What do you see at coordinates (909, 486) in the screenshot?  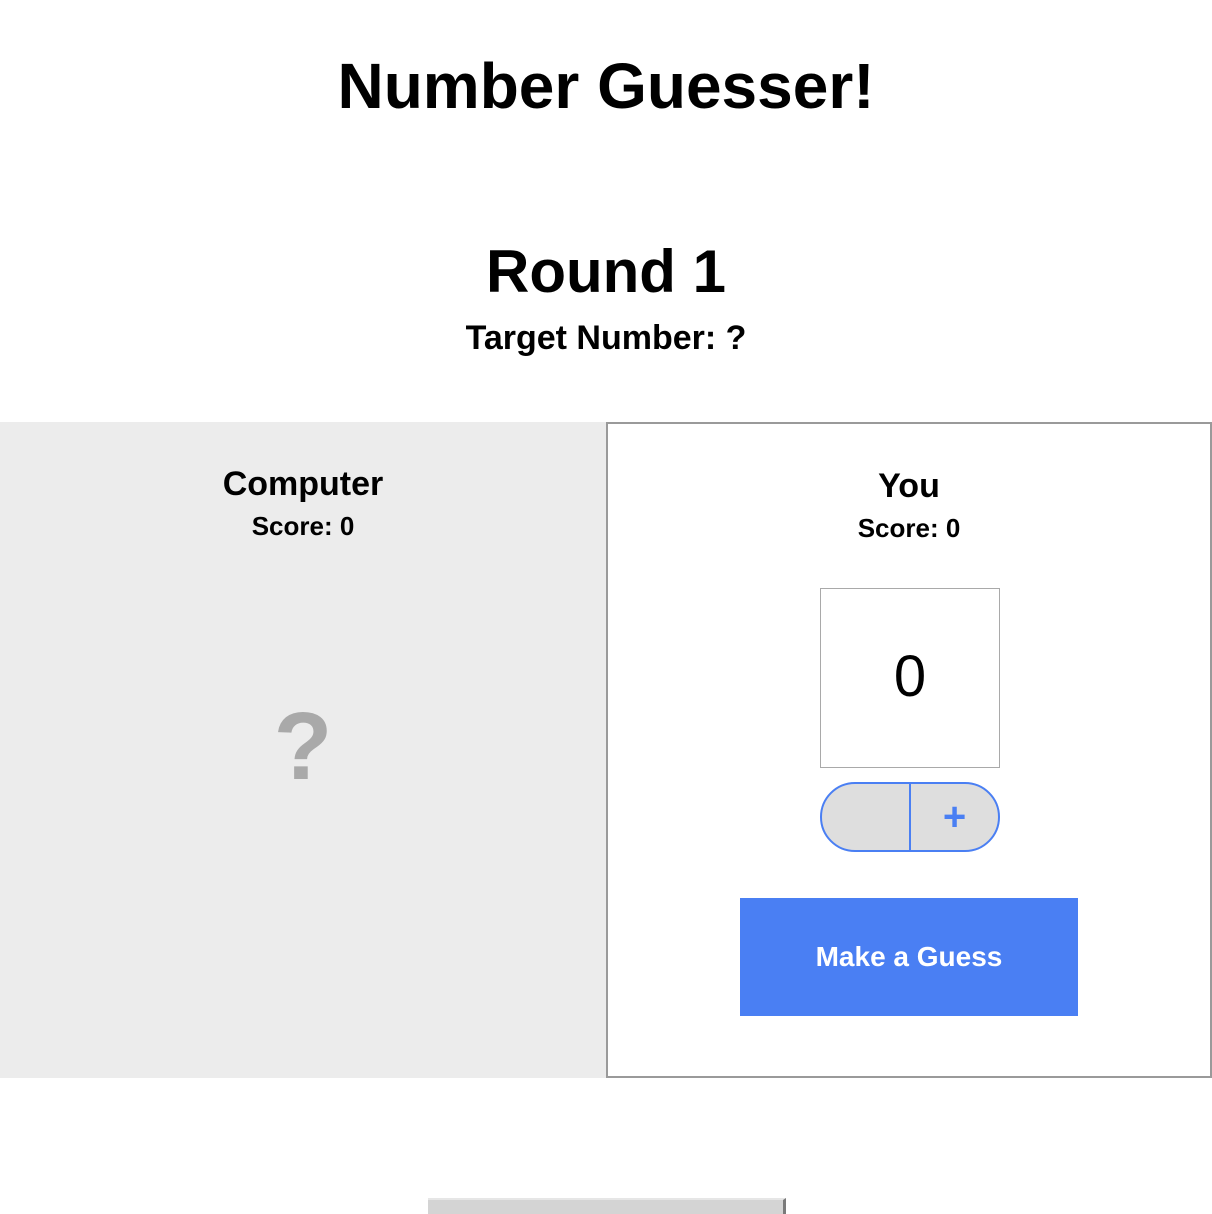 I see `human-name: You` at bounding box center [909, 486].